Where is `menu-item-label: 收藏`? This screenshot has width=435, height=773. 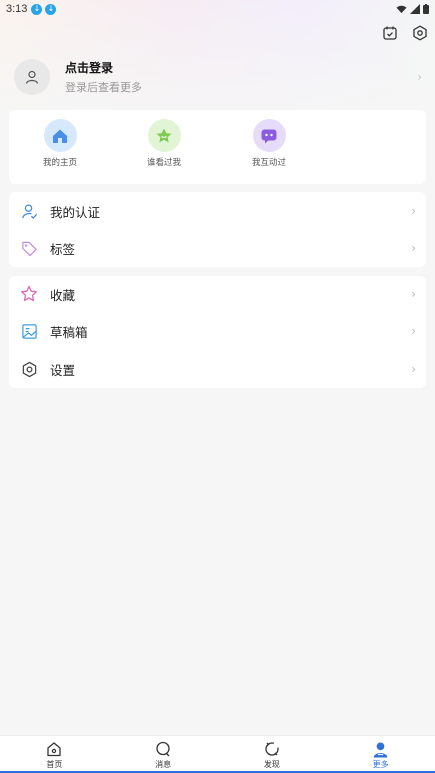 menu-item-label: 收藏 is located at coordinates (63, 295).